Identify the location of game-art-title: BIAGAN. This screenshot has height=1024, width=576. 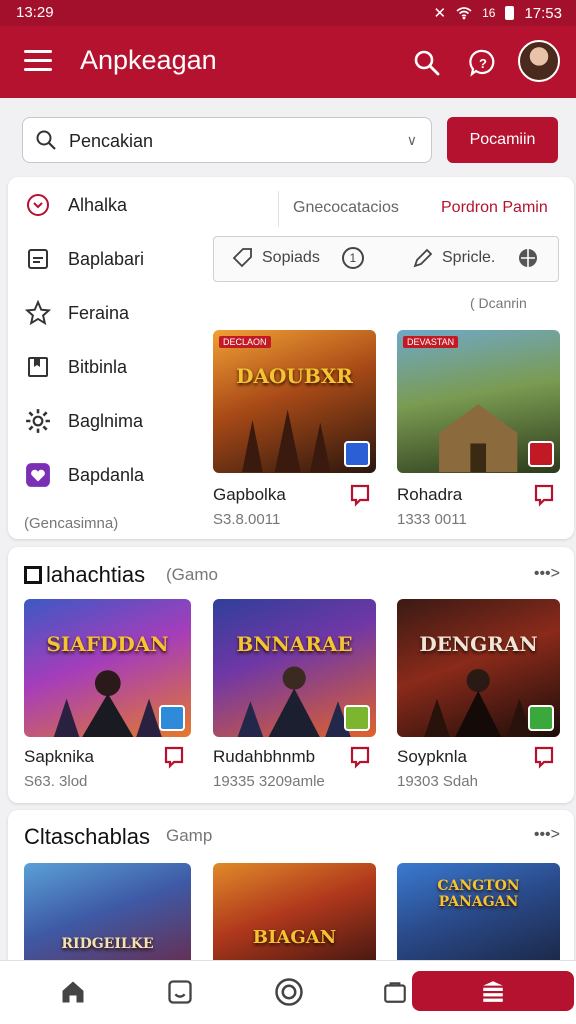
(294, 937).